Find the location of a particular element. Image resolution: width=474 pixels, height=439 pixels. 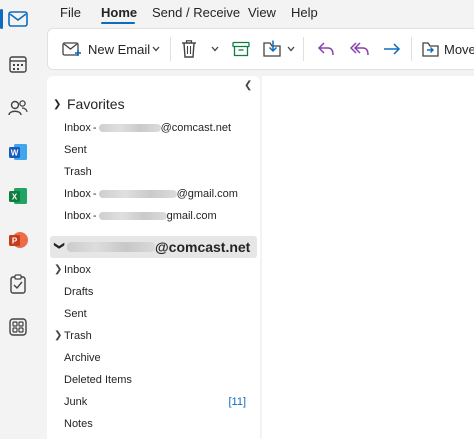

mail-icon is located at coordinates (16, 19).